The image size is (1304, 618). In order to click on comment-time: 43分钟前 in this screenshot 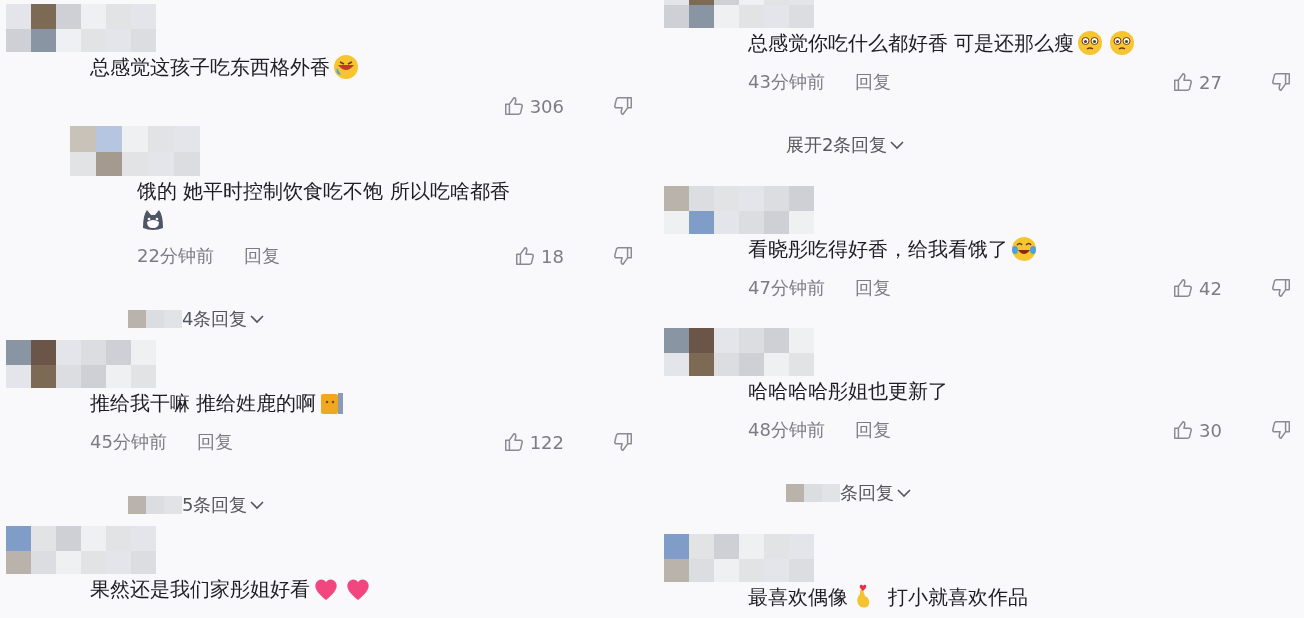, I will do `click(786, 82)`.